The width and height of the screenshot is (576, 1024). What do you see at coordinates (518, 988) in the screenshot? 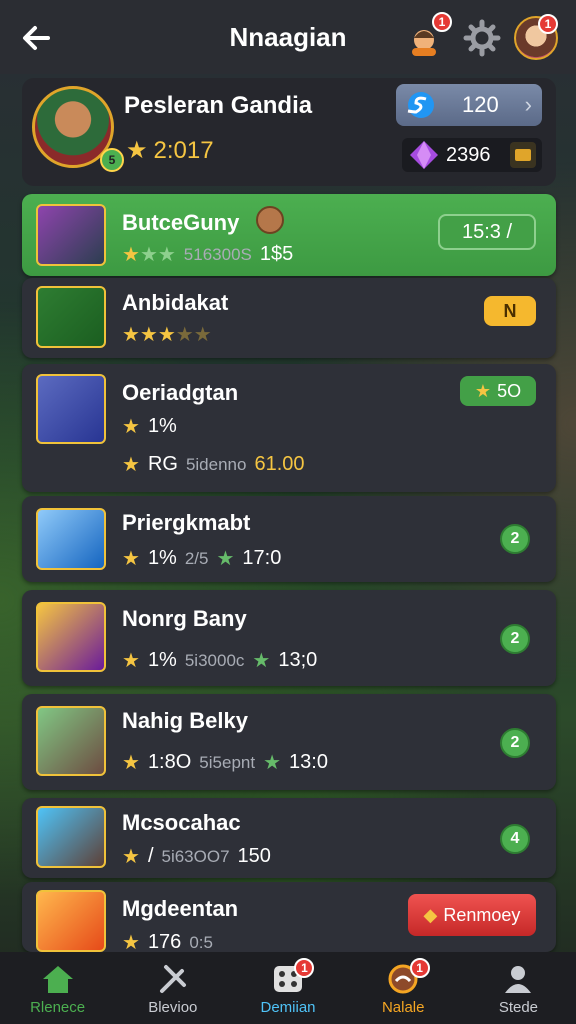
I see `nav-profile: Stede` at bounding box center [518, 988].